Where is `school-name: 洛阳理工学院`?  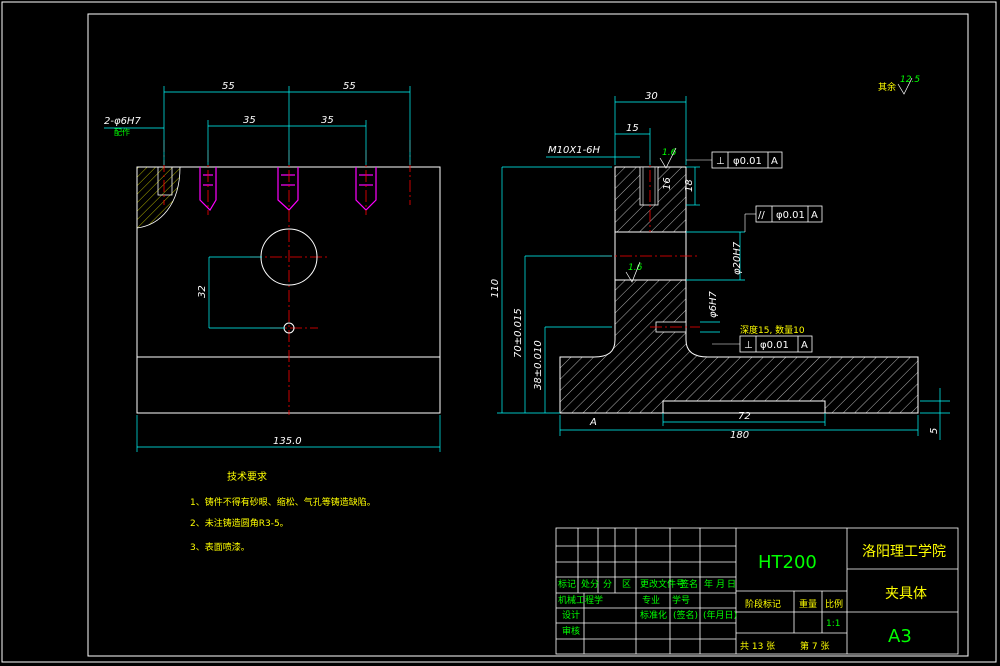 school-name: 洛阳理工学院 is located at coordinates (904, 552).